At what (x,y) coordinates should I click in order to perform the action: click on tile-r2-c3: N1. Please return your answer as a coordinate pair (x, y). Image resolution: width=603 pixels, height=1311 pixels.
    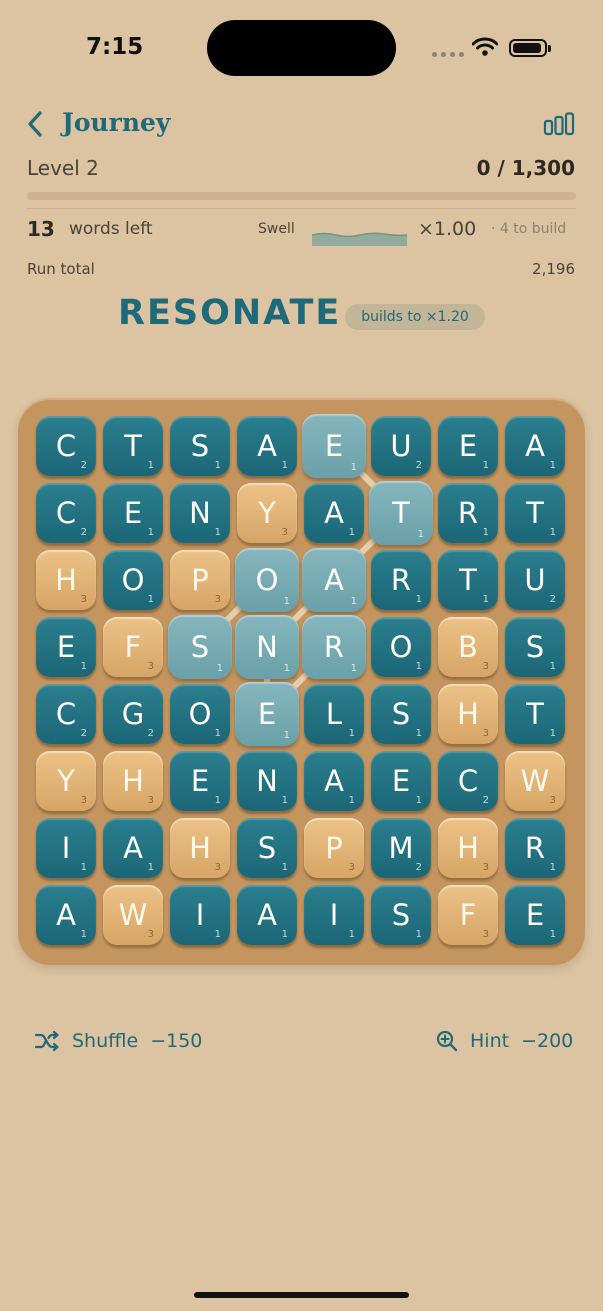
    Looking at the image, I should click on (200, 513).